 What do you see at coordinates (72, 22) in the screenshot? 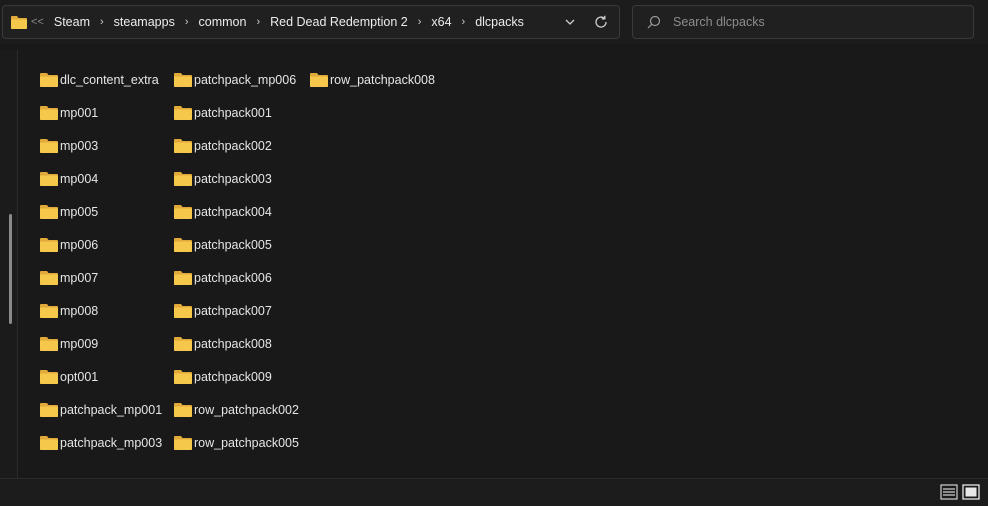
I see `breadcrumb-steam: Steam` at bounding box center [72, 22].